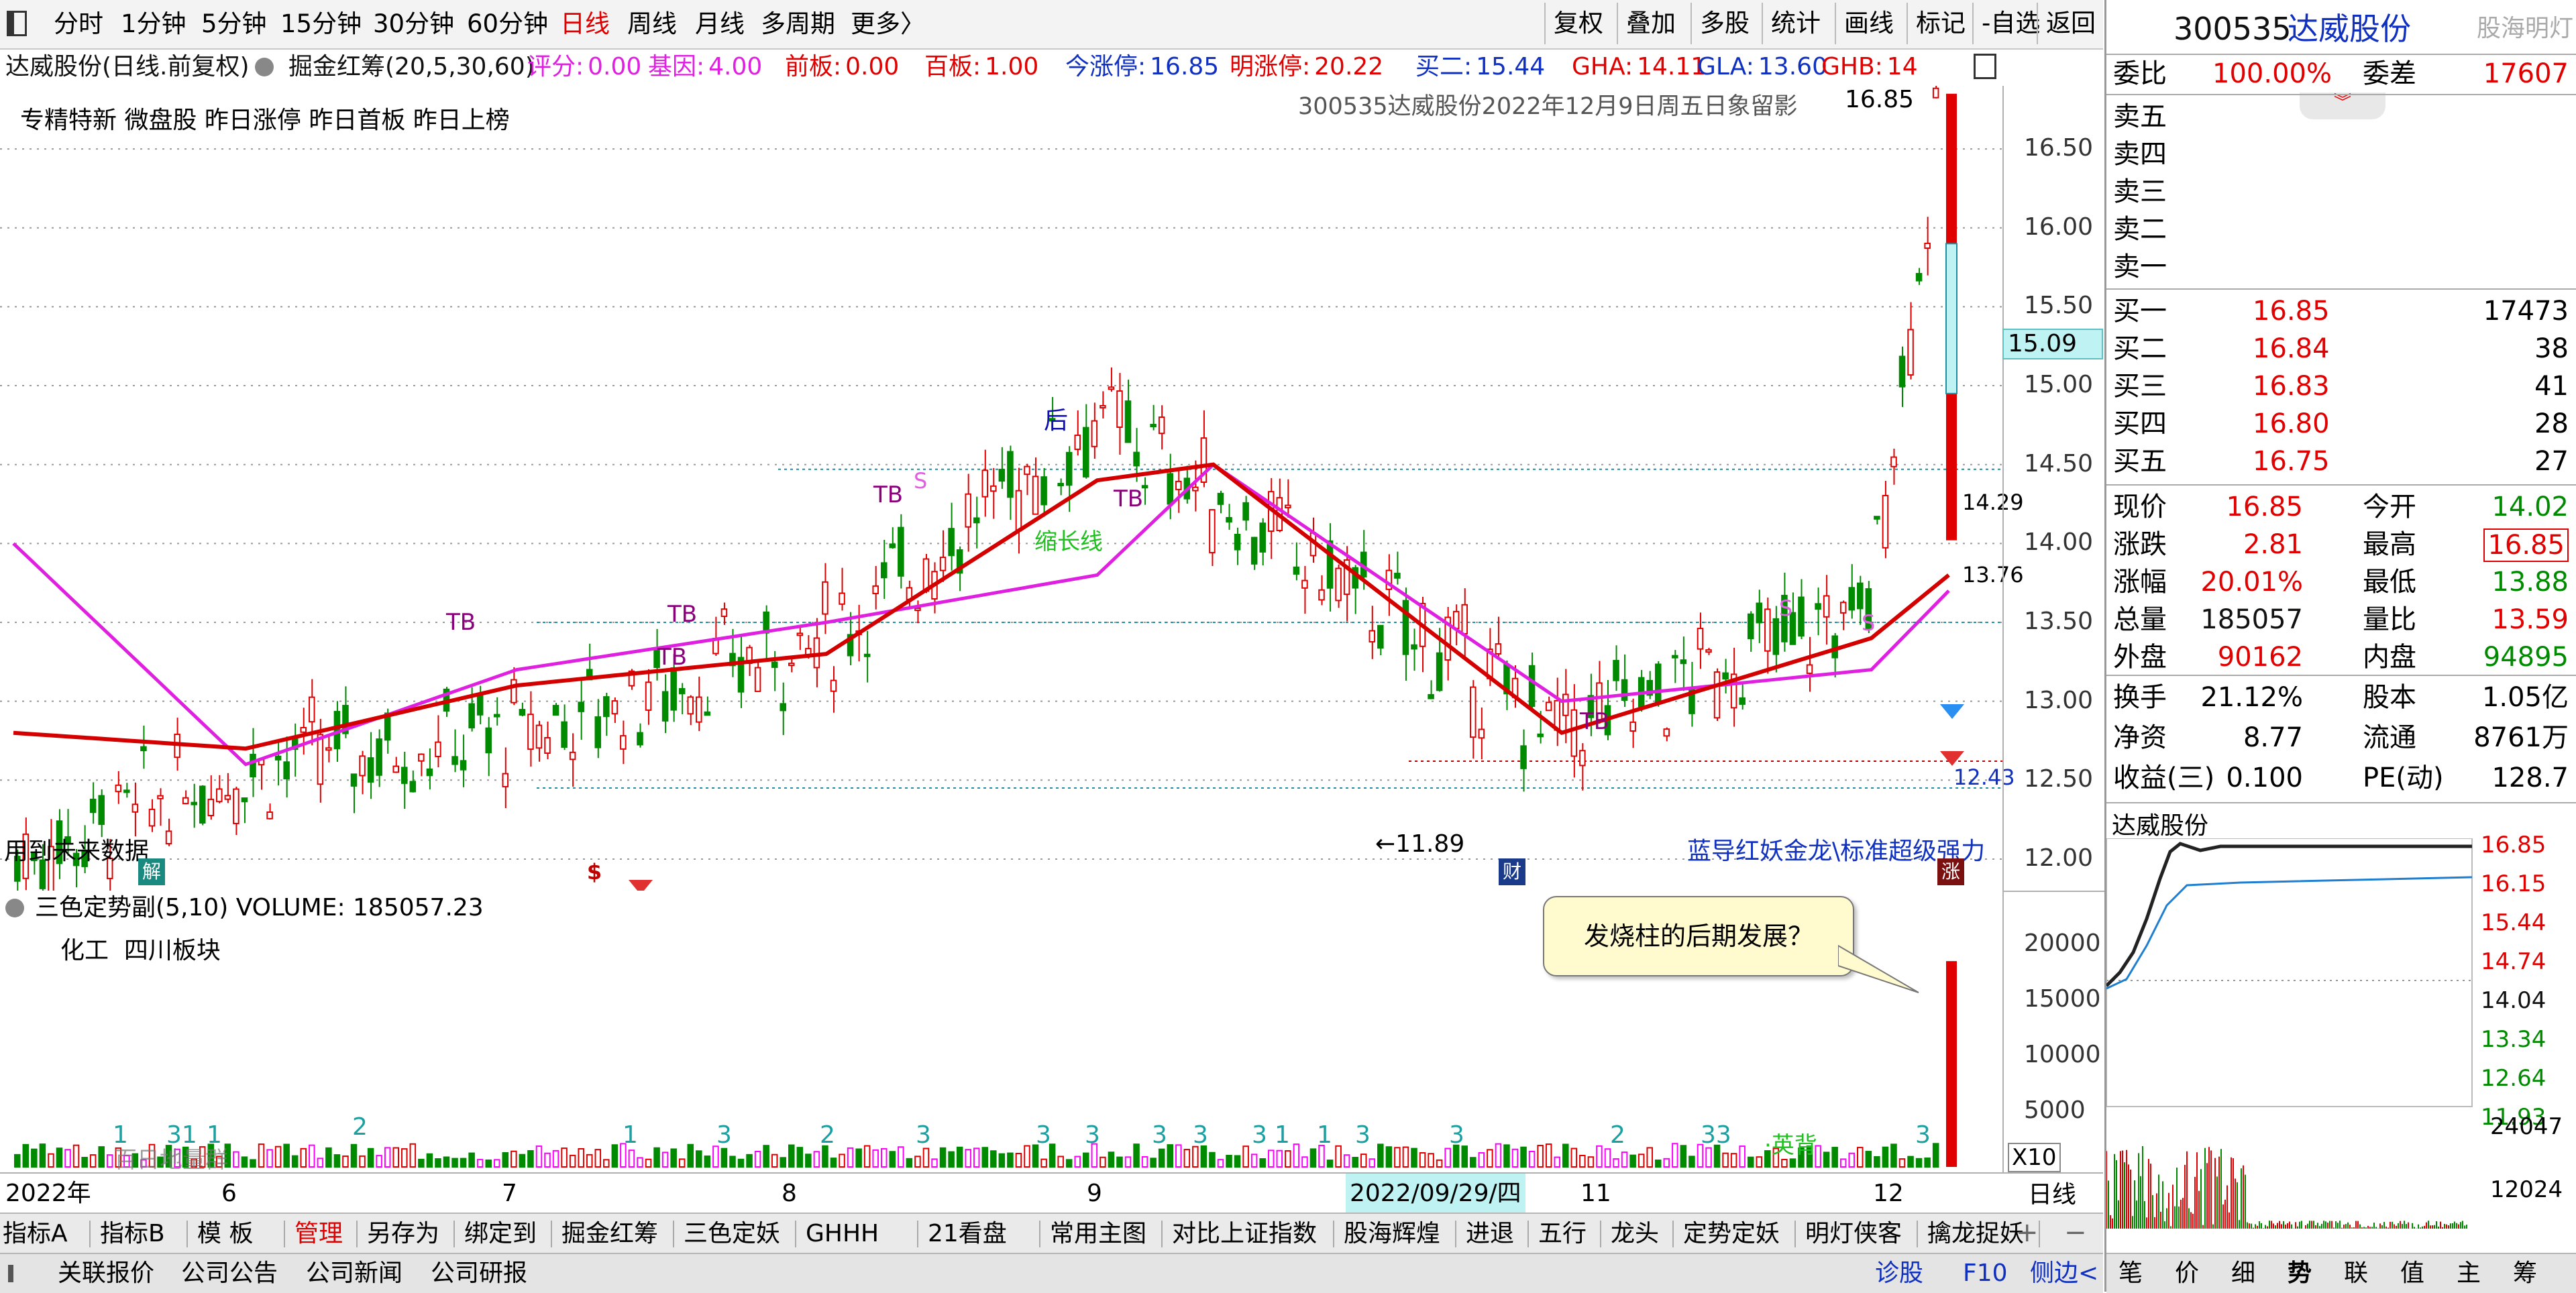 Image resolution: width=2576 pixels, height=1293 pixels. I want to click on panel-tab: 笔, so click(2130, 1273).